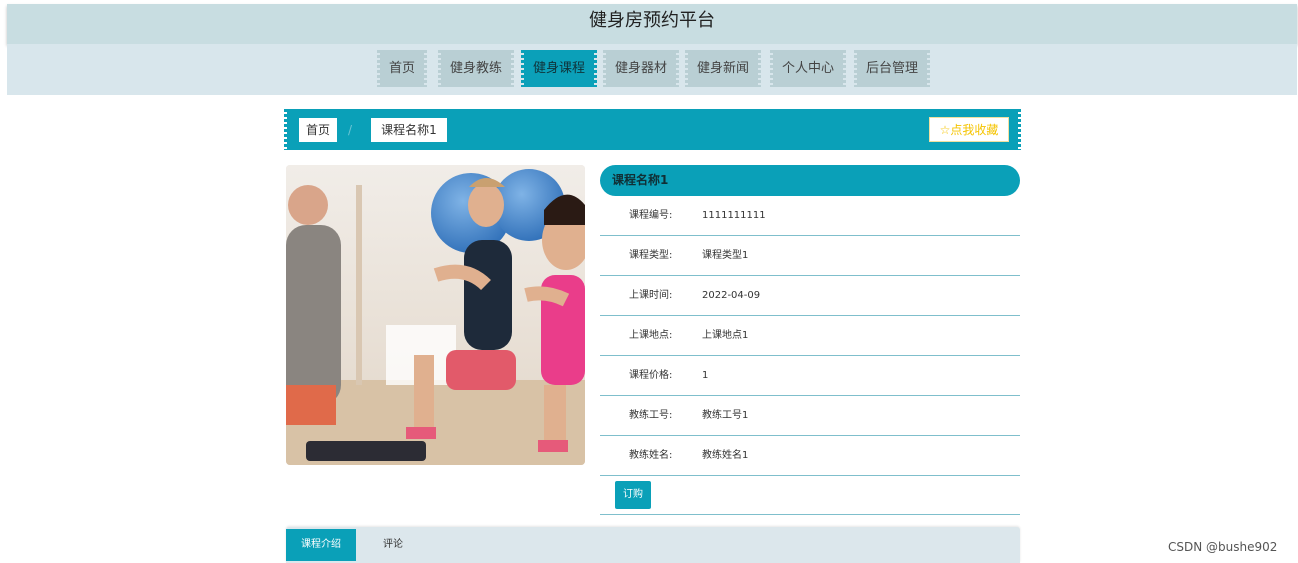  Describe the element at coordinates (723, 68) in the screenshot. I see `nav-item-news: 健身新闻` at that location.